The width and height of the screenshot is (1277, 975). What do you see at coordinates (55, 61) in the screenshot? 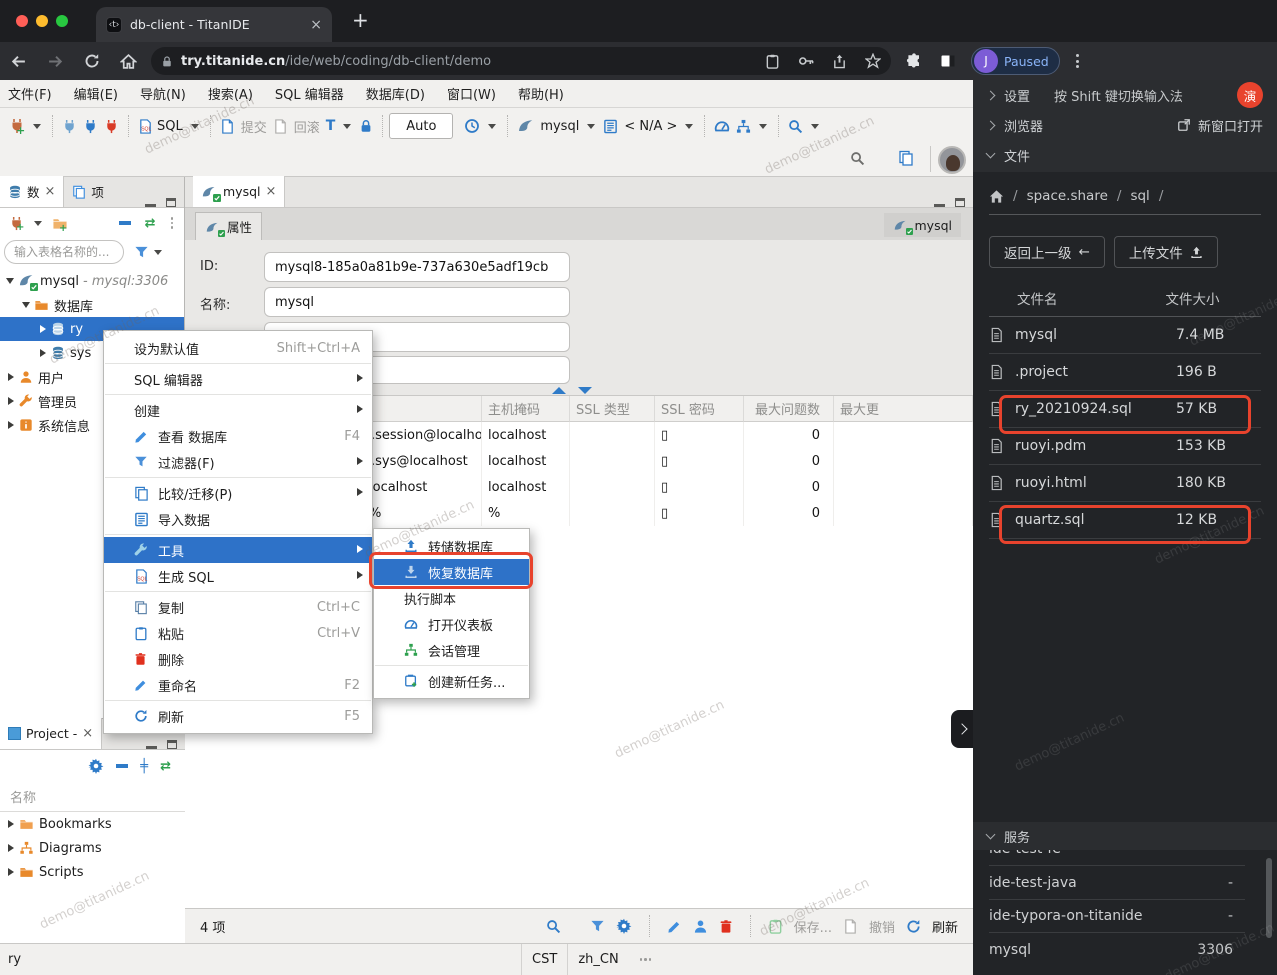
I see `forward-icon` at bounding box center [55, 61].